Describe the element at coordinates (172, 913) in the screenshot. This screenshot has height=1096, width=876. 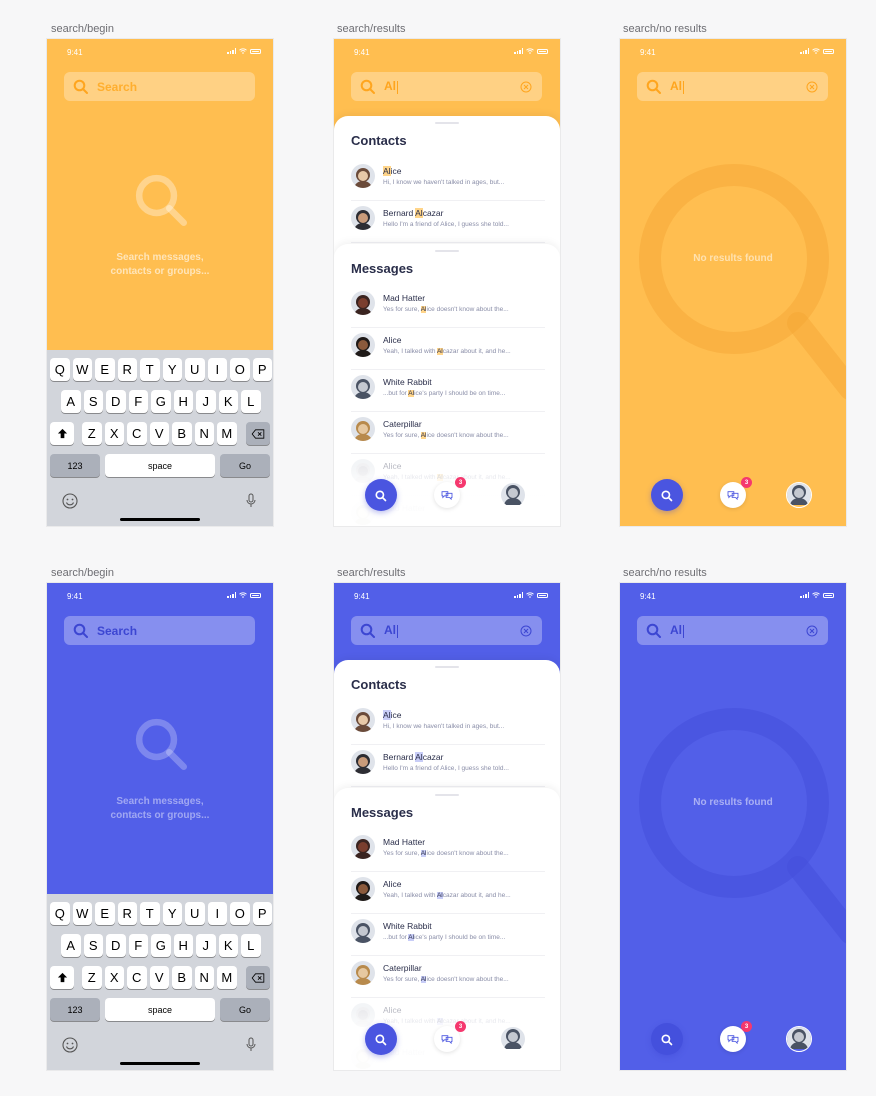
I see `key-y: Y` at that location.